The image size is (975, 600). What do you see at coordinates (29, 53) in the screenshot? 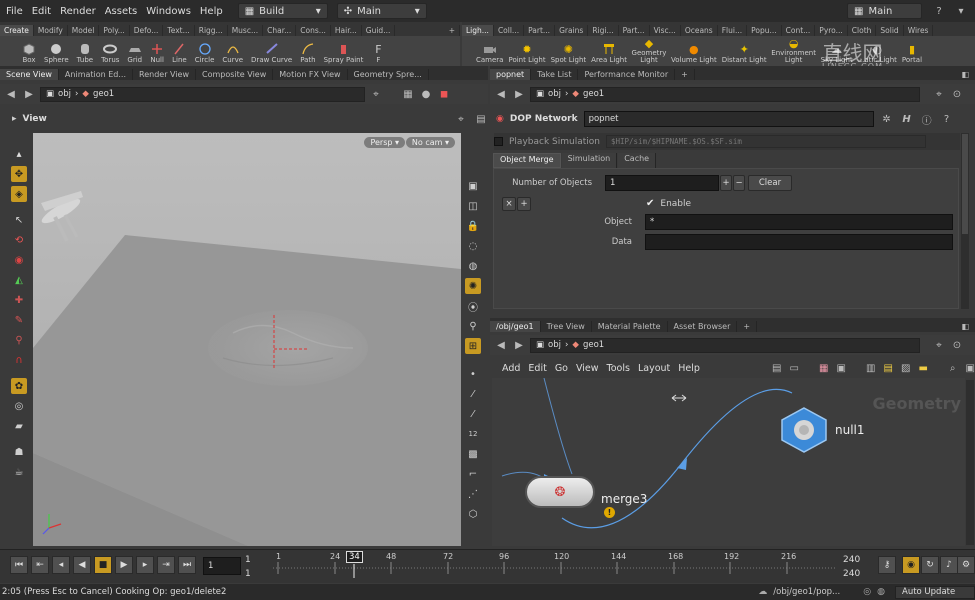
I see `tool-box: Box` at bounding box center [29, 53].